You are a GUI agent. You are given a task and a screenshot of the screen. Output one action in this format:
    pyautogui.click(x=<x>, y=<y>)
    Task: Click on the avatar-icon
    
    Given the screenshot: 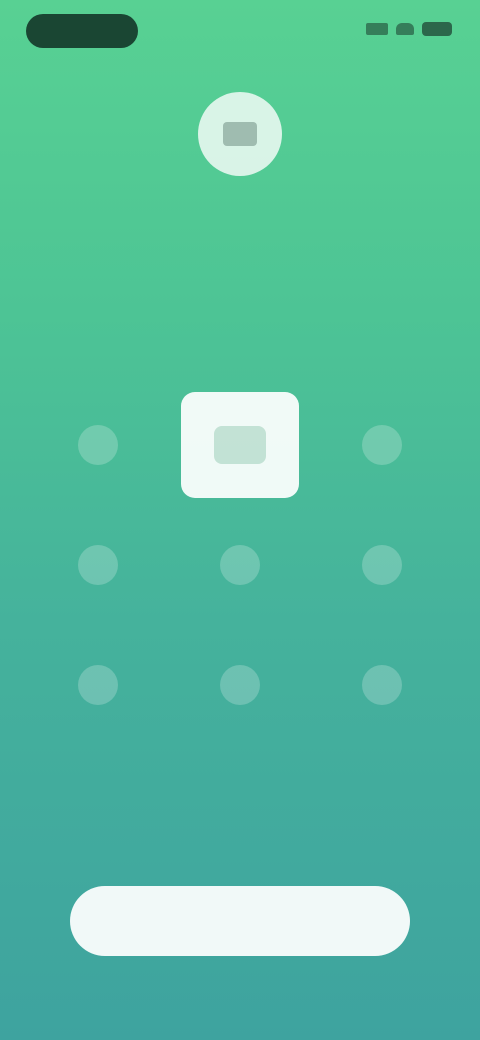 What is the action you would take?
    pyautogui.click(x=240, y=134)
    